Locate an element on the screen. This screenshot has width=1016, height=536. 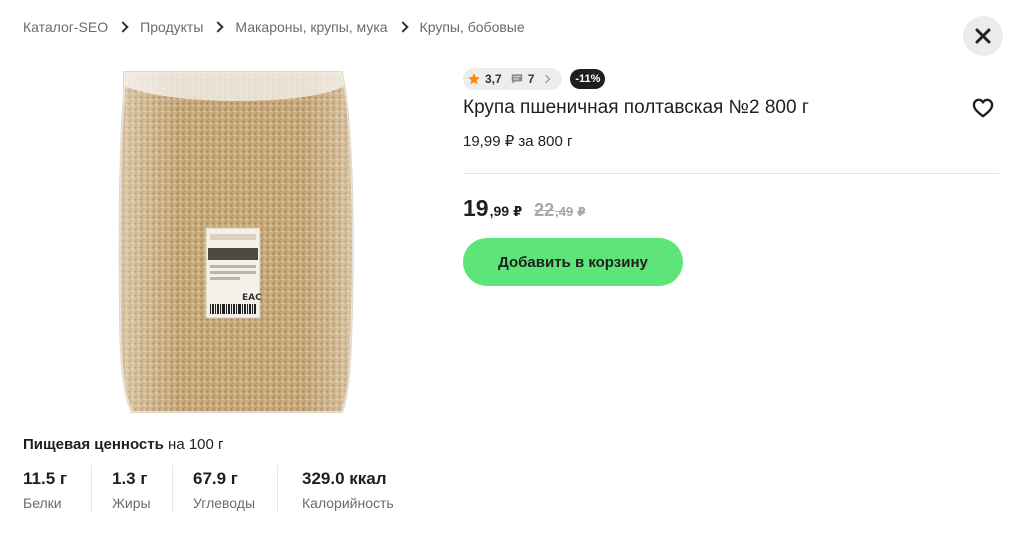
protein-label: Белки is located at coordinates (42, 503).